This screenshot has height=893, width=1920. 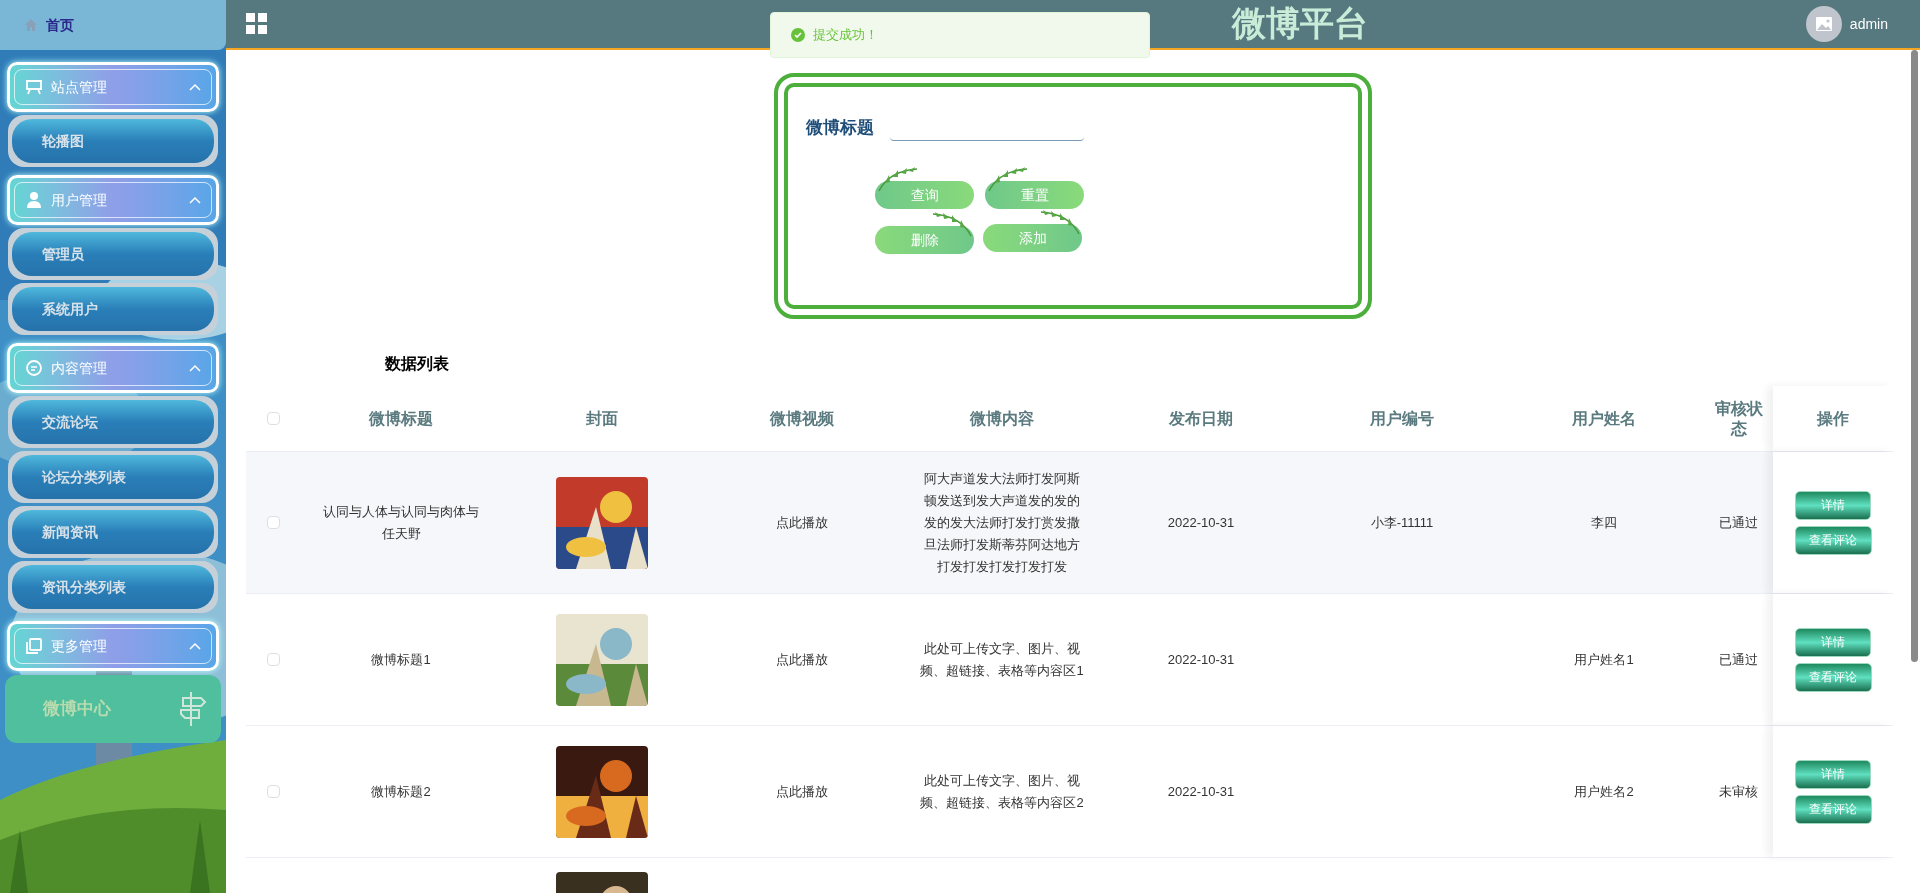 What do you see at coordinates (113, 422) in the screenshot?
I see `menu-item: 交流论坛` at bounding box center [113, 422].